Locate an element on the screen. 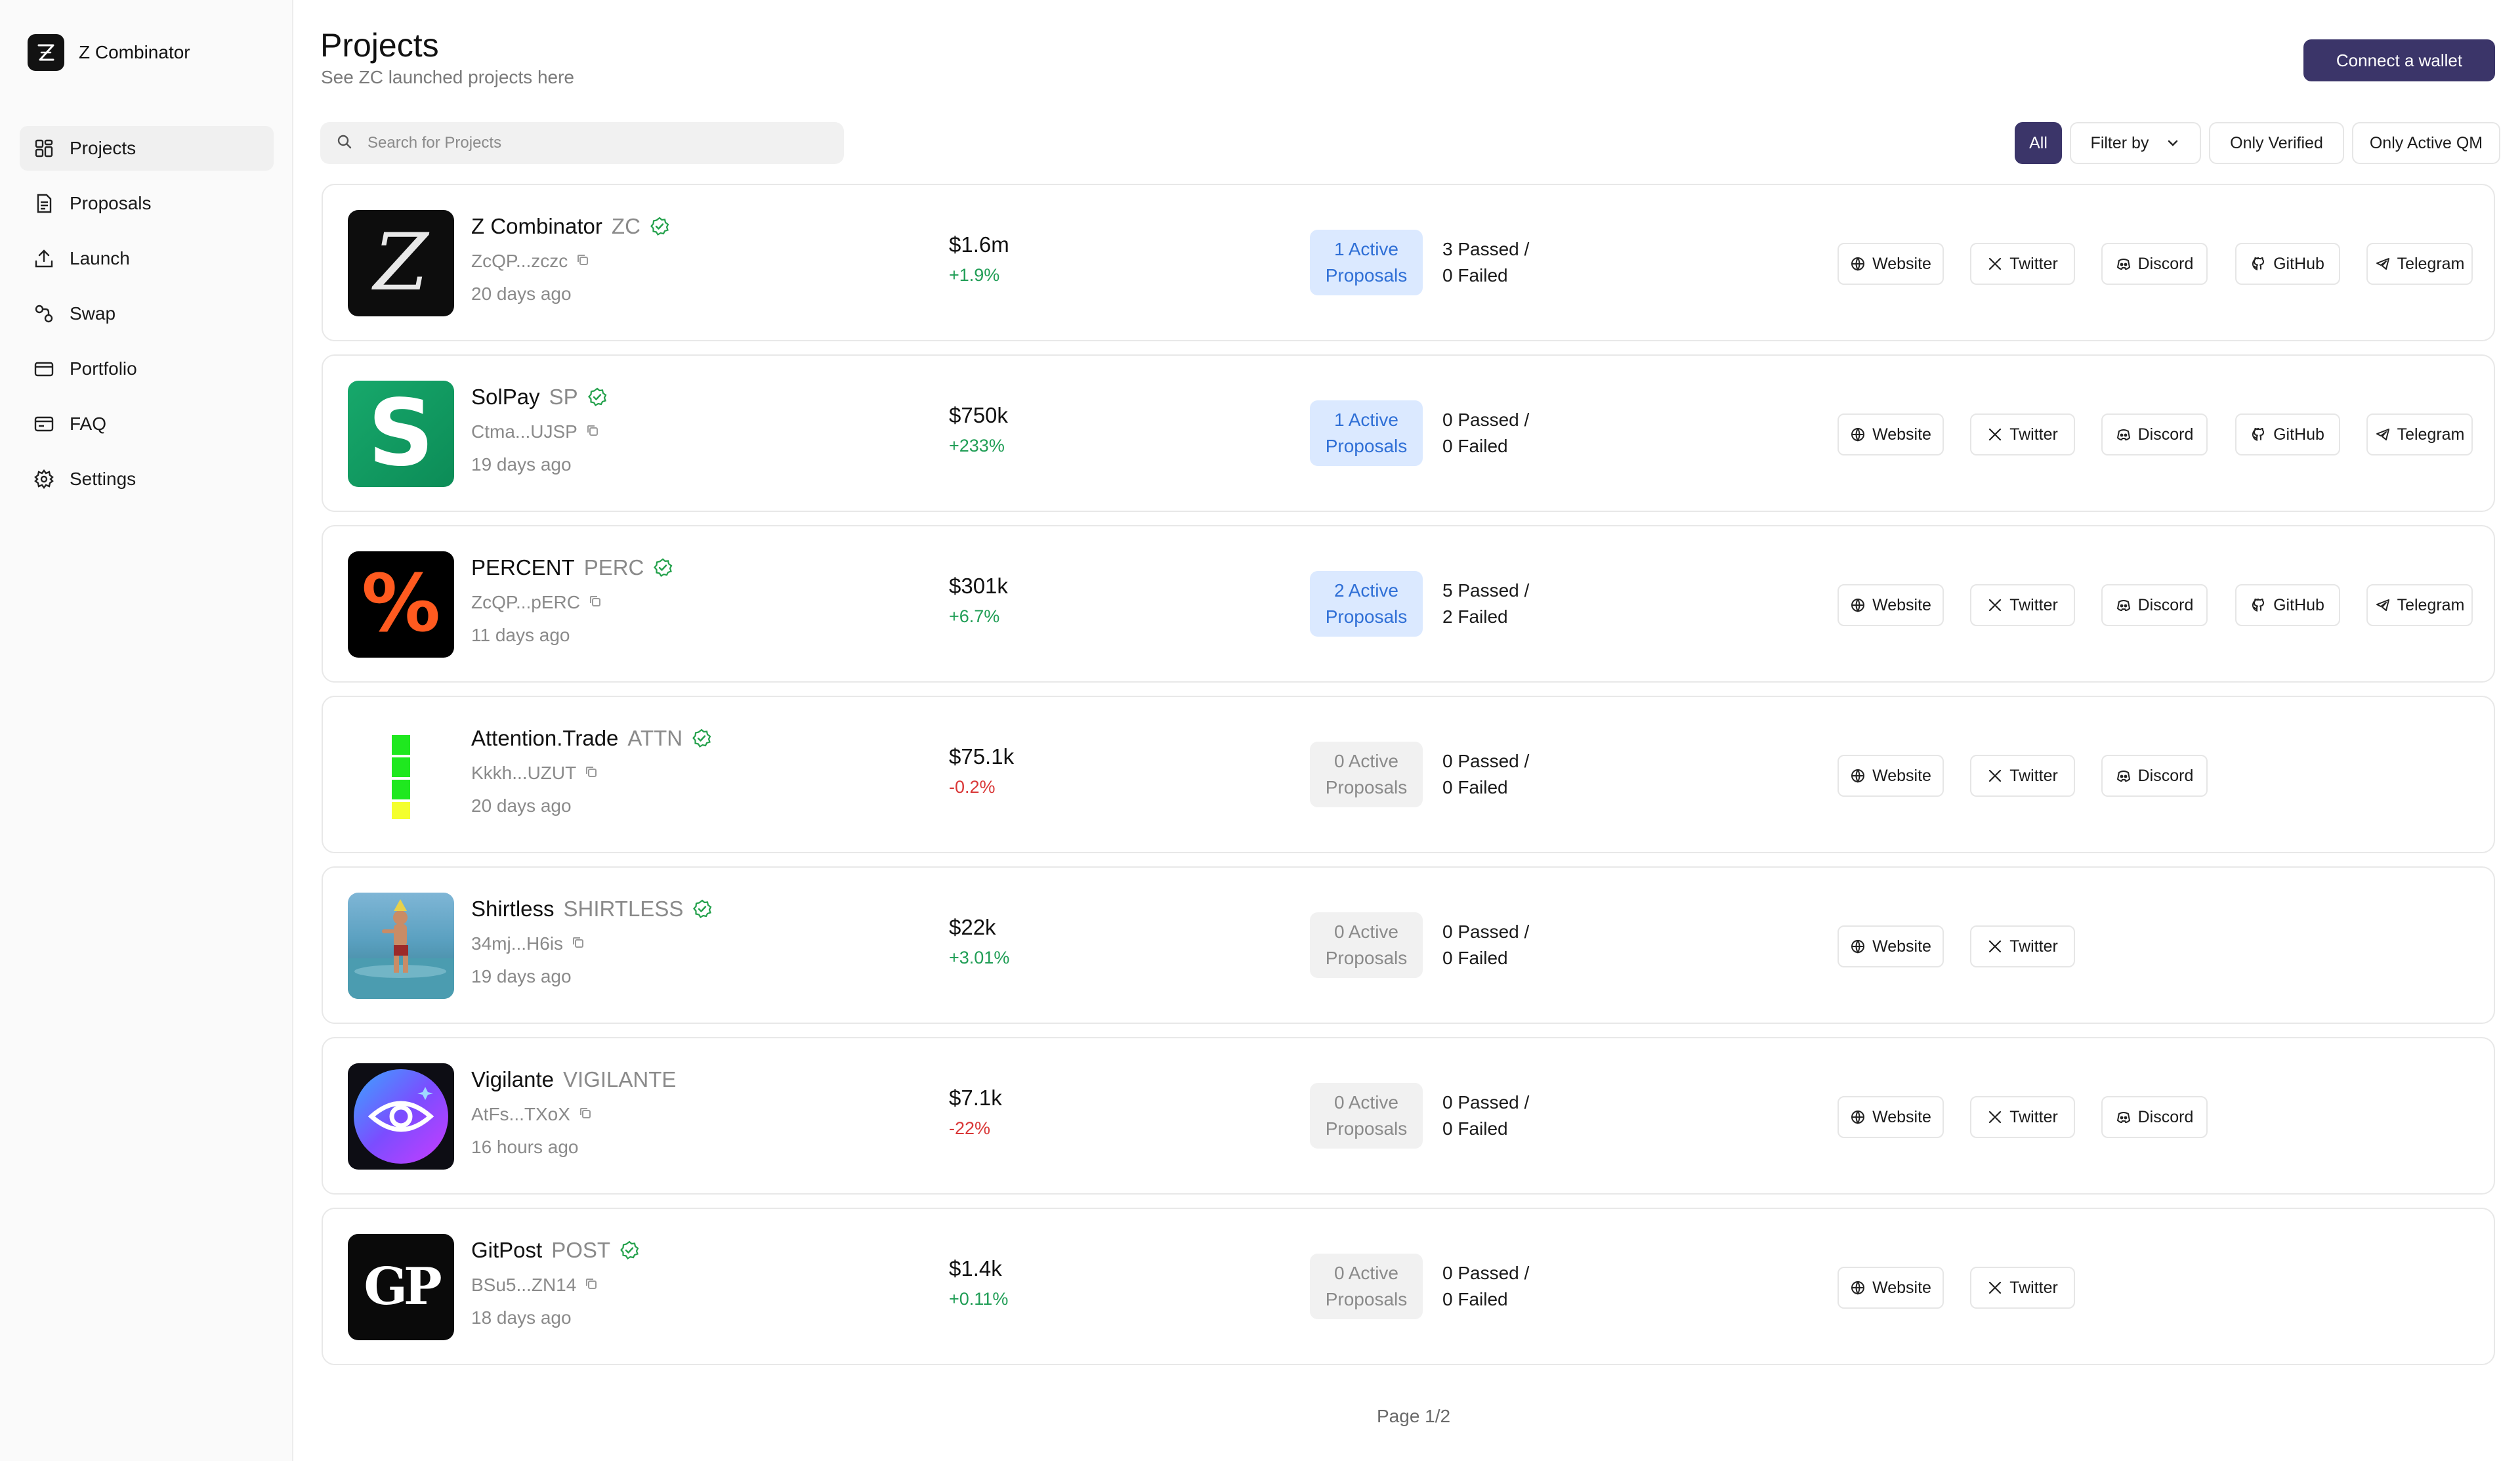 The image size is (2520, 1461). x-logo-icon is located at coordinates (1995, 775).